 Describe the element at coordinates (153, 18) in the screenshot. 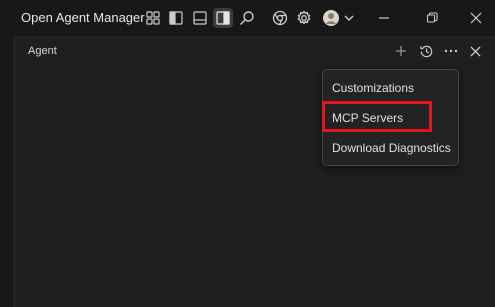

I see `layout-icon` at that location.